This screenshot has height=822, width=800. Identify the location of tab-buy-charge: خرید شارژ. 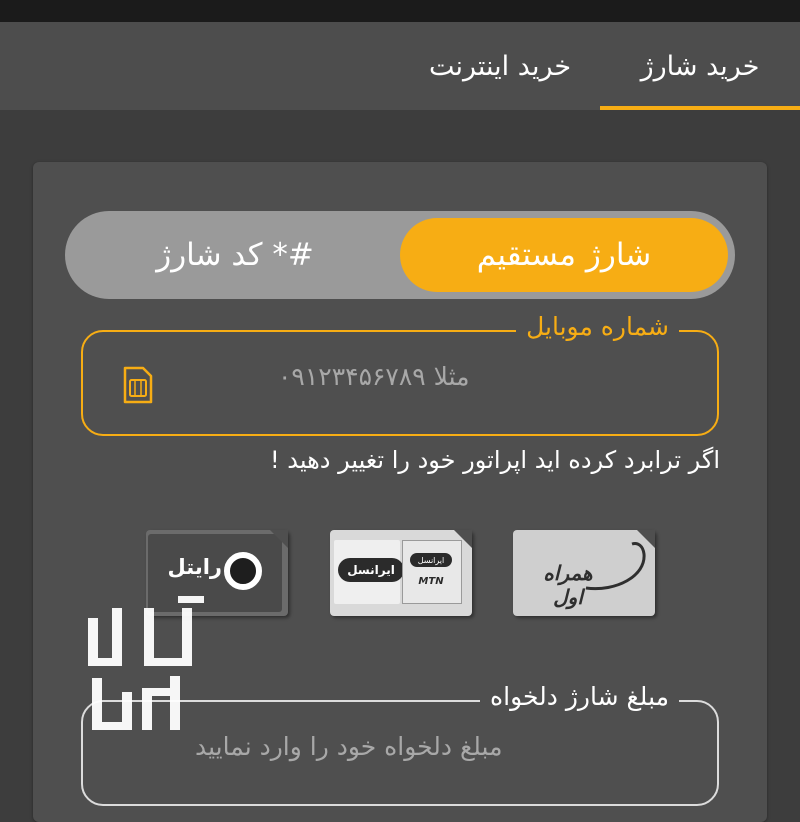
(700, 66).